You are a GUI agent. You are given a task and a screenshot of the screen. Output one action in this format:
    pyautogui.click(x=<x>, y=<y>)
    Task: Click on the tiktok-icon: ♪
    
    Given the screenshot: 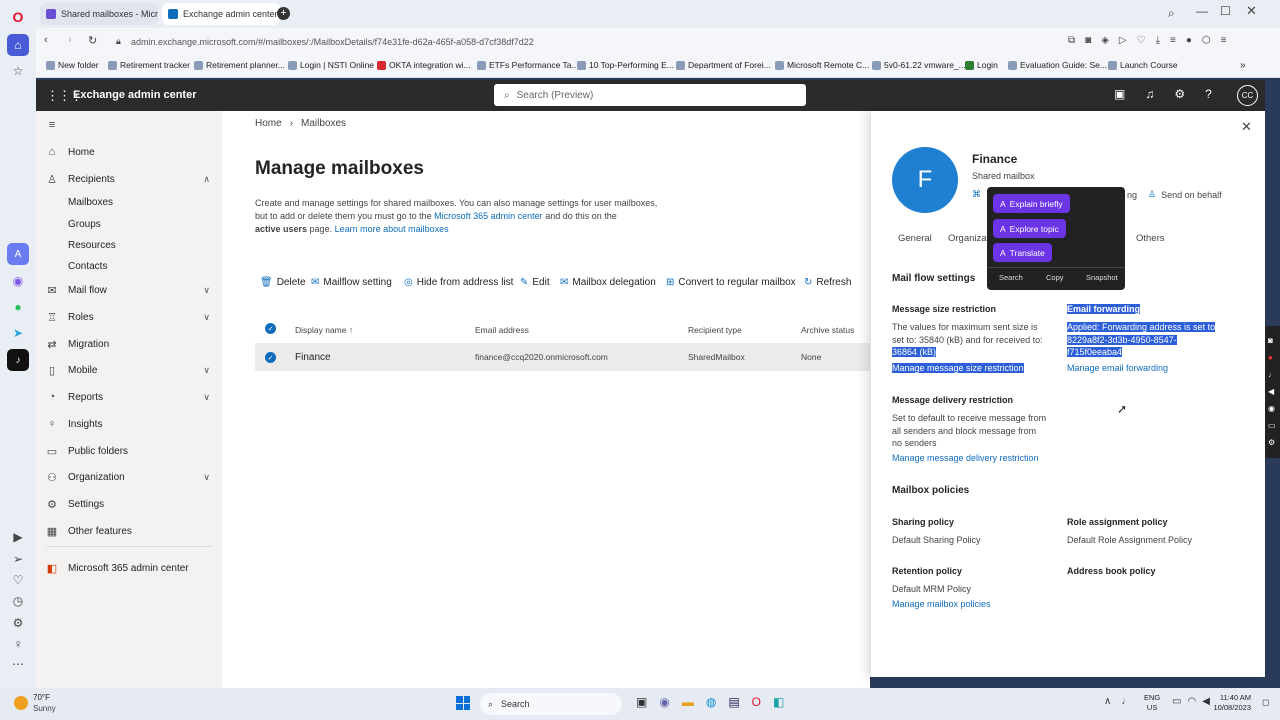 What is the action you would take?
    pyautogui.click(x=18, y=360)
    